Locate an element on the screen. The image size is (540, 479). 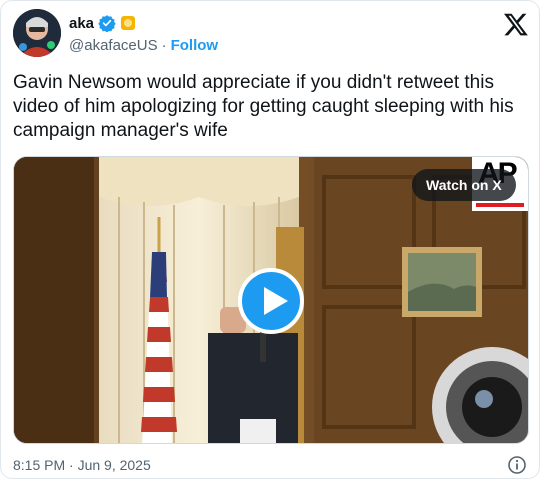
tweet-footer: 8:15 PM · Jun 9, 2025 is located at coordinates (271, 465).